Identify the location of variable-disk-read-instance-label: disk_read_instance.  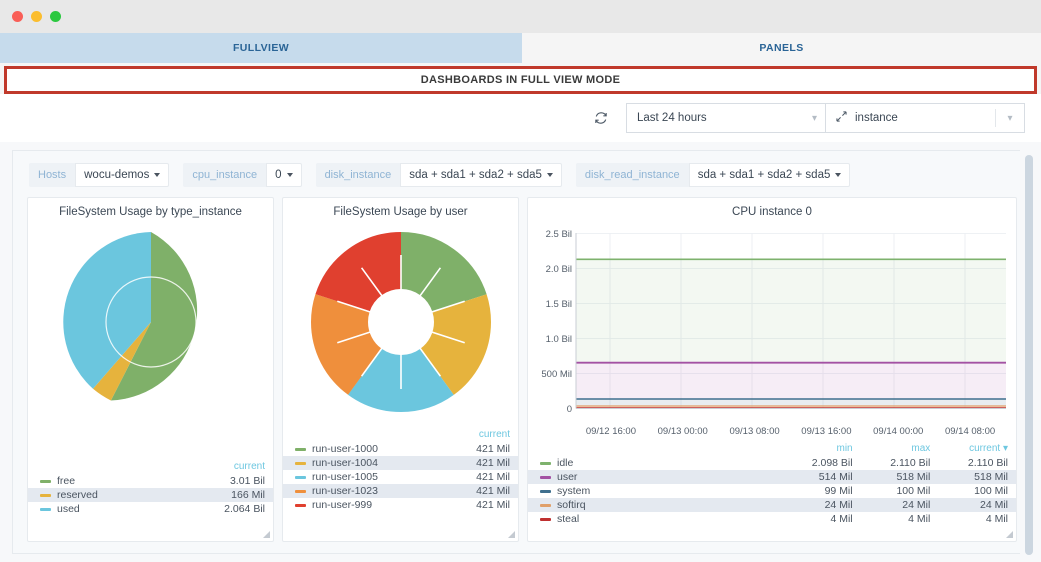
(632, 175).